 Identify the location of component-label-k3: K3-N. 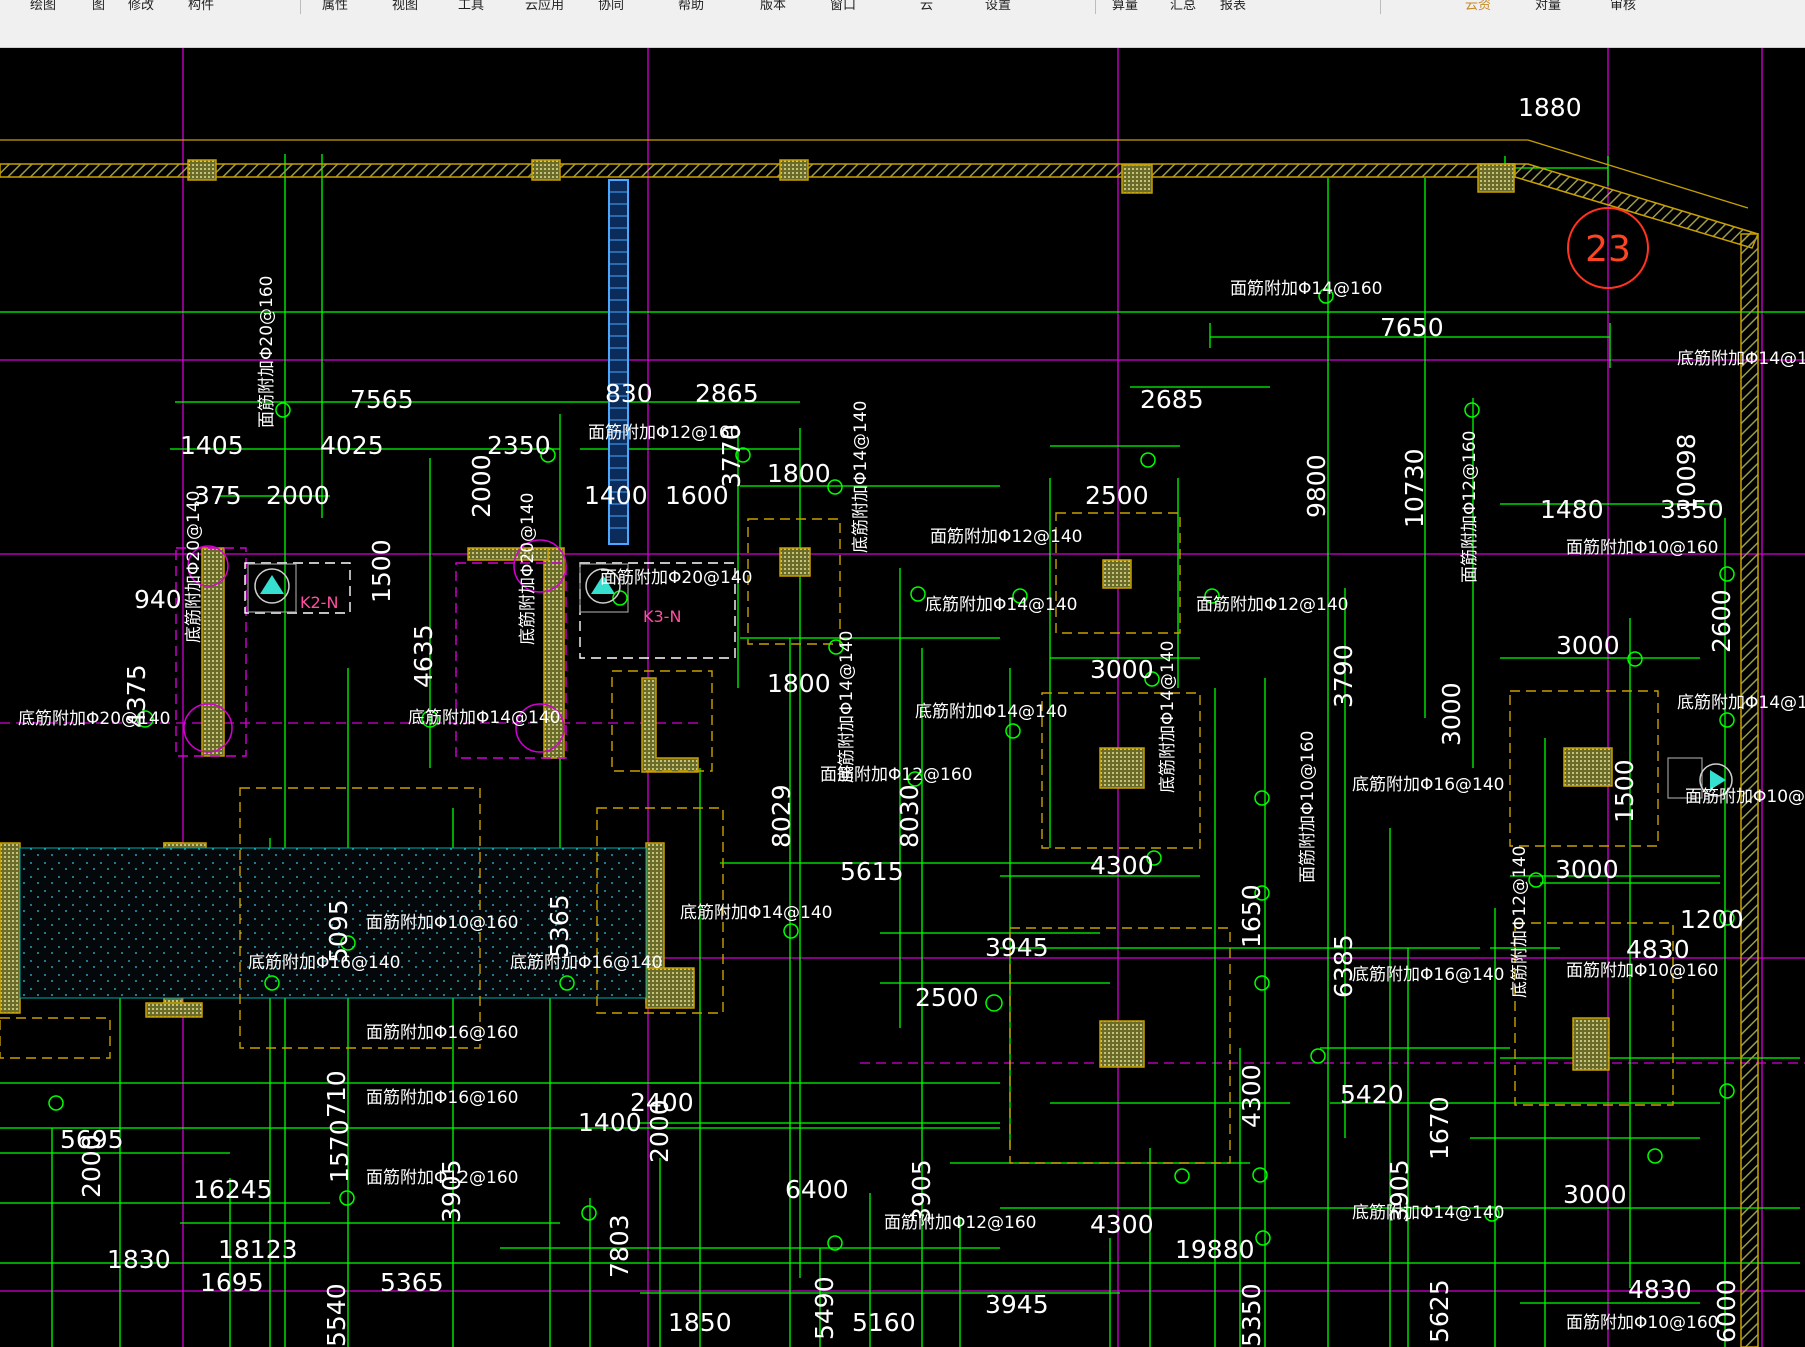
(662, 616).